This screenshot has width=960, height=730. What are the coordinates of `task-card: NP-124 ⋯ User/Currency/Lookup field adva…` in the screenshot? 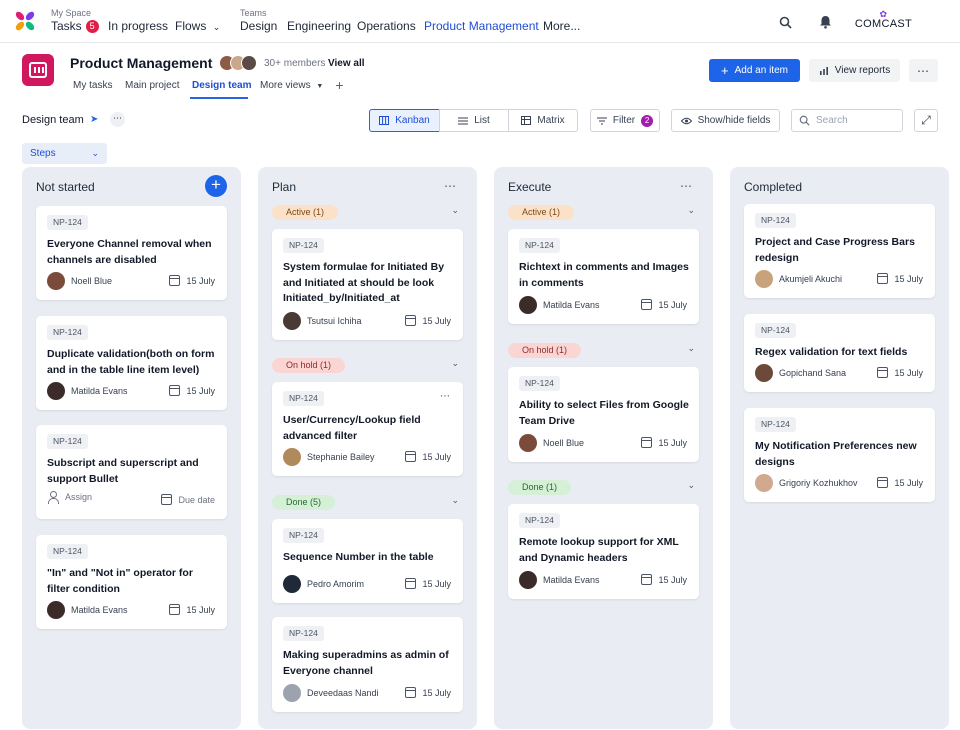 It's located at (367, 429).